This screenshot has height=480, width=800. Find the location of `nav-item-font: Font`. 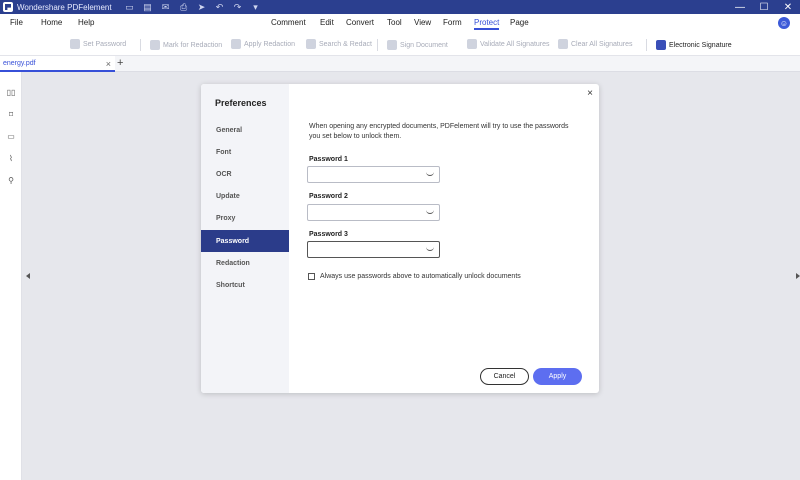

nav-item-font: Font is located at coordinates (245, 152).